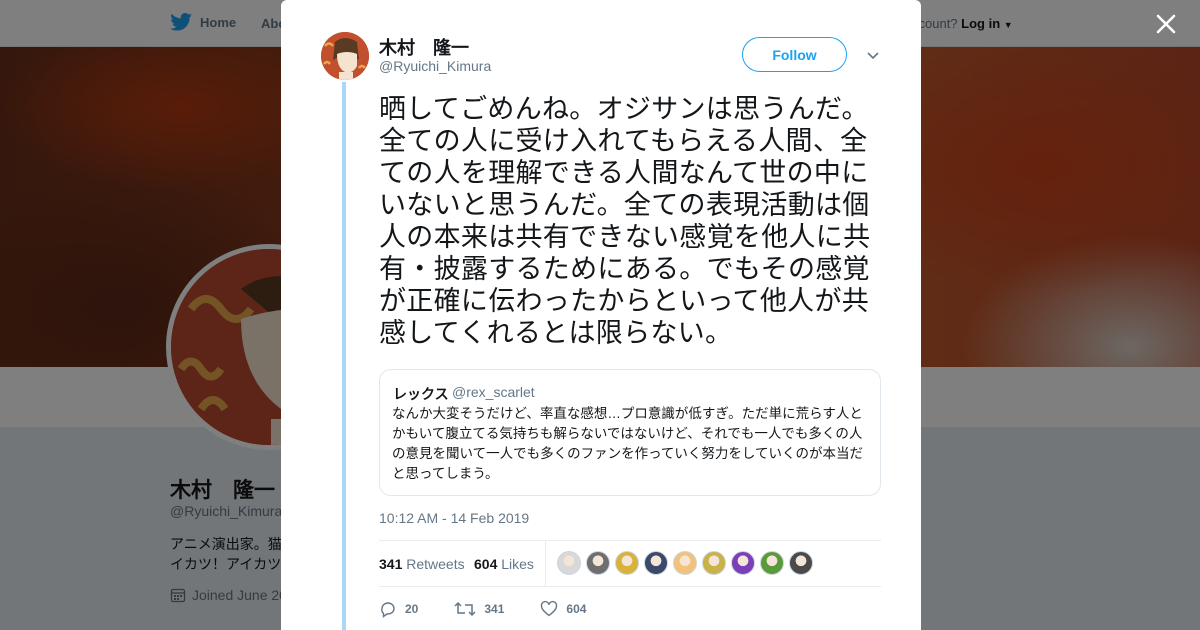 This screenshot has width=1200, height=630. I want to click on heart-icon, so click(549, 608).